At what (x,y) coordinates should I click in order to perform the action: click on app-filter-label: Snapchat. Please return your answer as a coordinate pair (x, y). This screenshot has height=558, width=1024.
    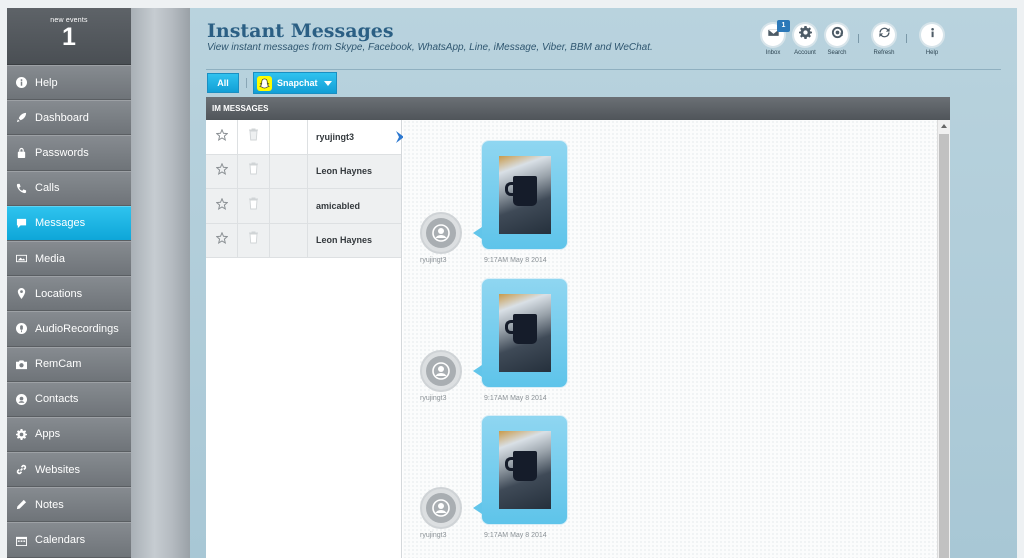
    Looking at the image, I should click on (297, 83).